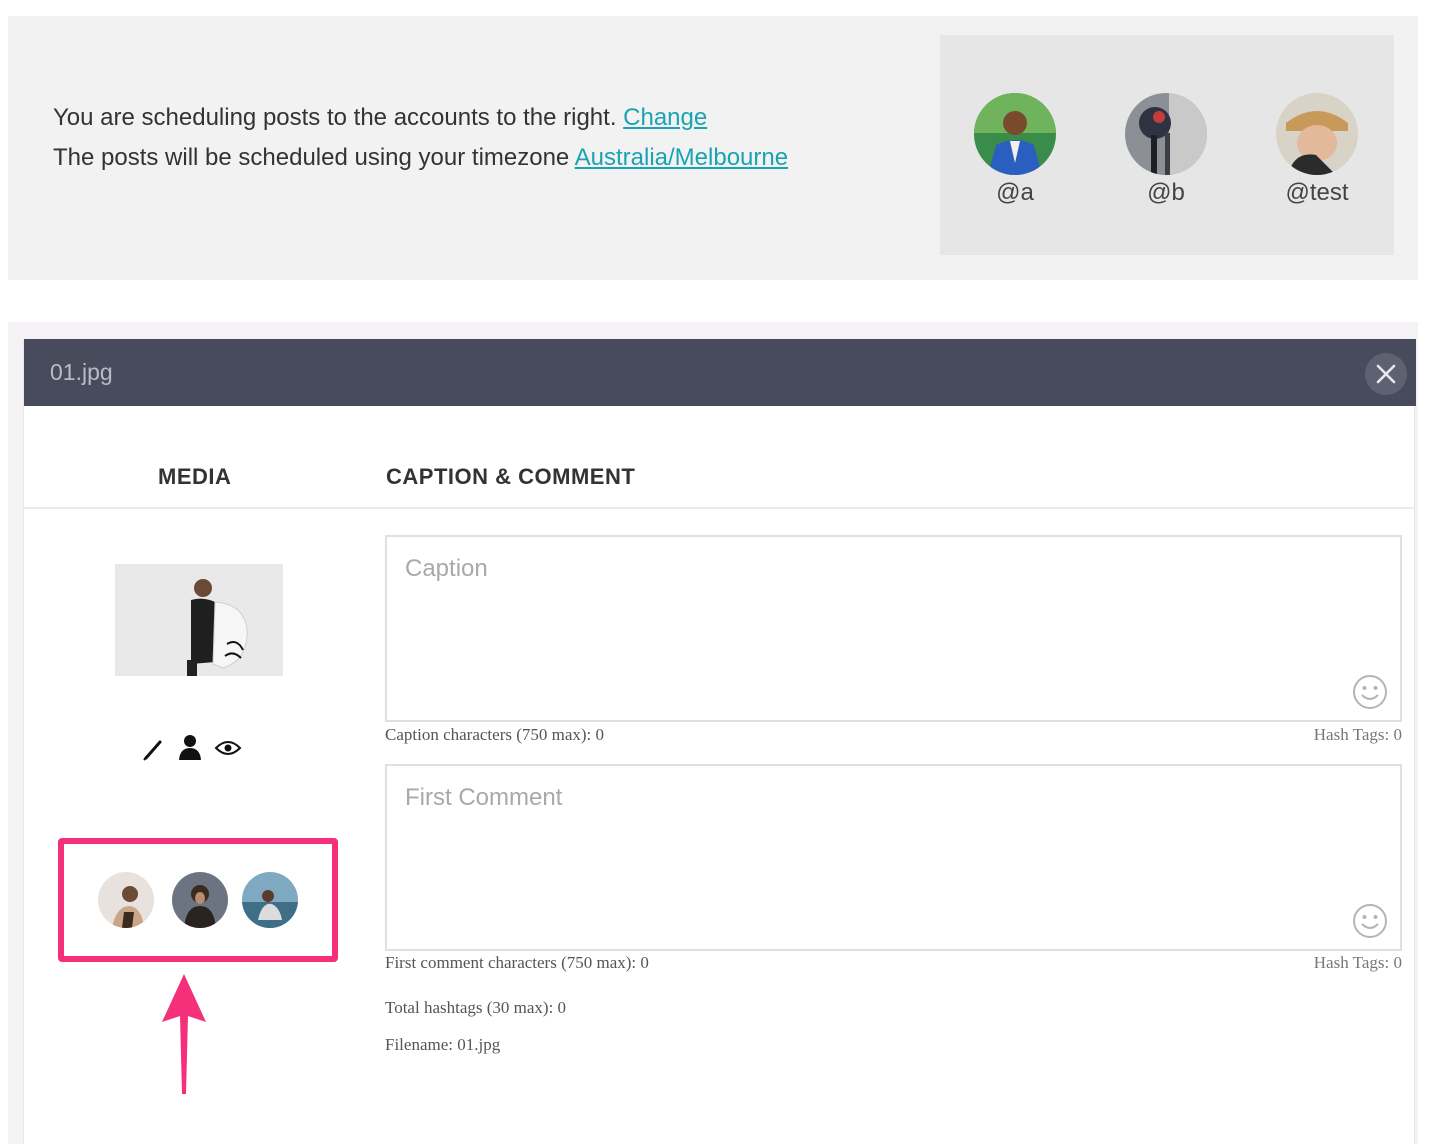  Describe the element at coordinates (81, 372) in the screenshot. I see `editor-title: 01.jpg` at that location.